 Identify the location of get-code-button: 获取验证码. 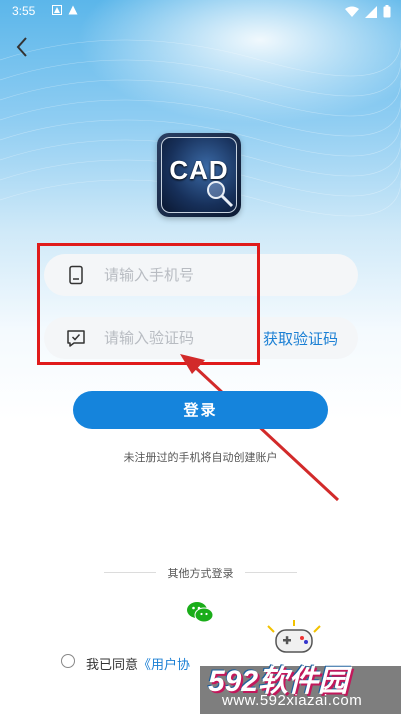
(300, 338).